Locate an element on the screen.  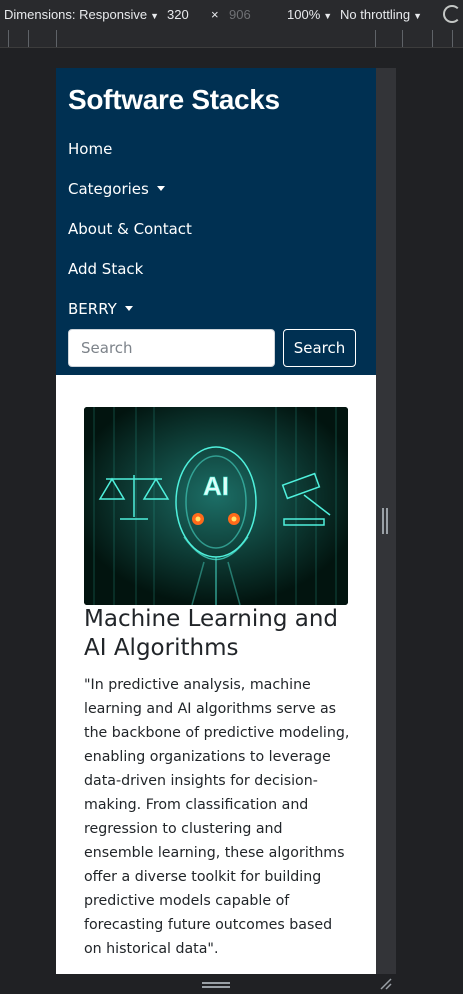
ai-lettering: AI is located at coordinates (216, 486).